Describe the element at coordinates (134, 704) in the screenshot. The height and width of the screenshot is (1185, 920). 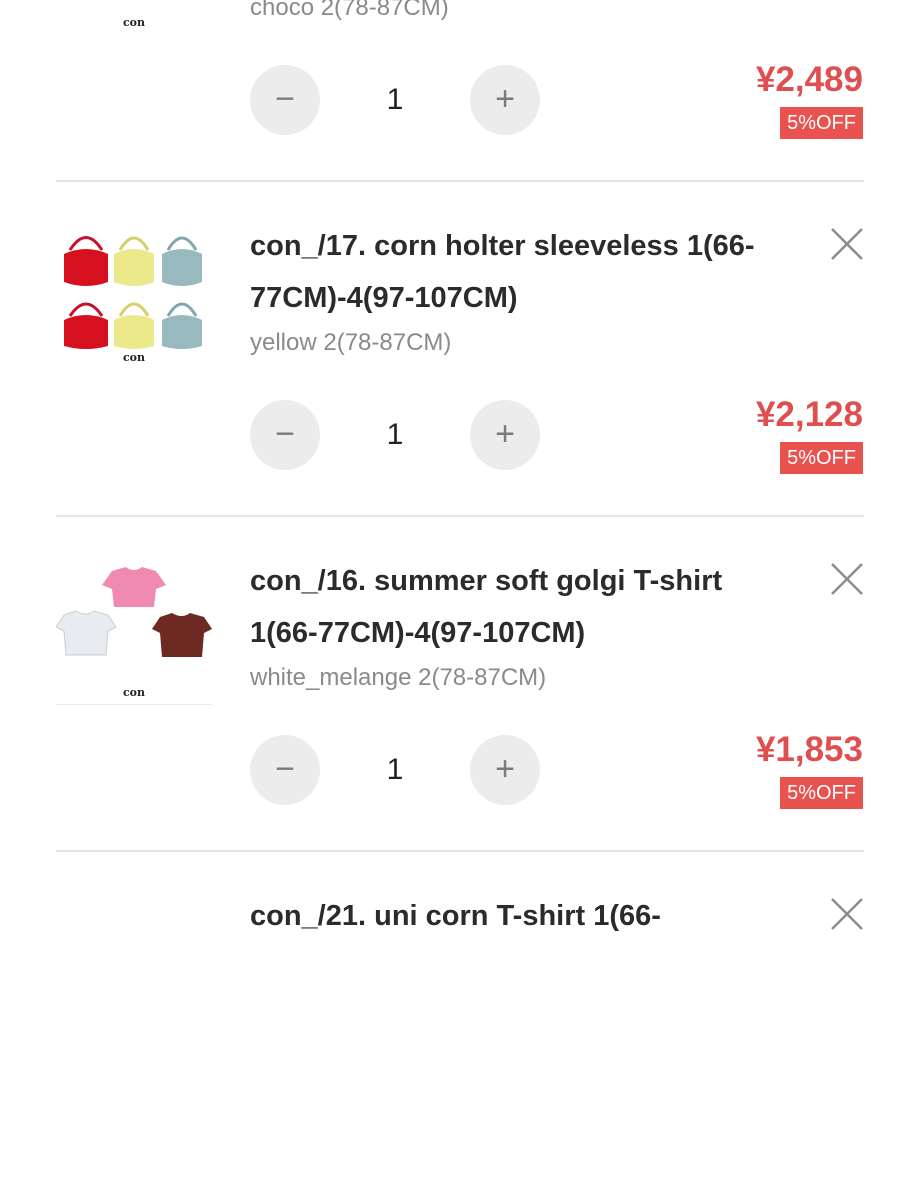
I see `thumbnail-divider` at that location.